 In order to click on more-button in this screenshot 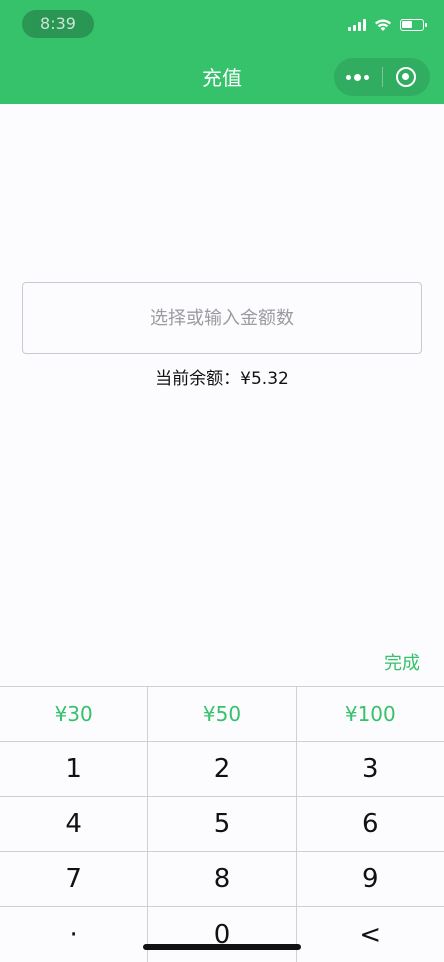, I will do `click(358, 77)`.